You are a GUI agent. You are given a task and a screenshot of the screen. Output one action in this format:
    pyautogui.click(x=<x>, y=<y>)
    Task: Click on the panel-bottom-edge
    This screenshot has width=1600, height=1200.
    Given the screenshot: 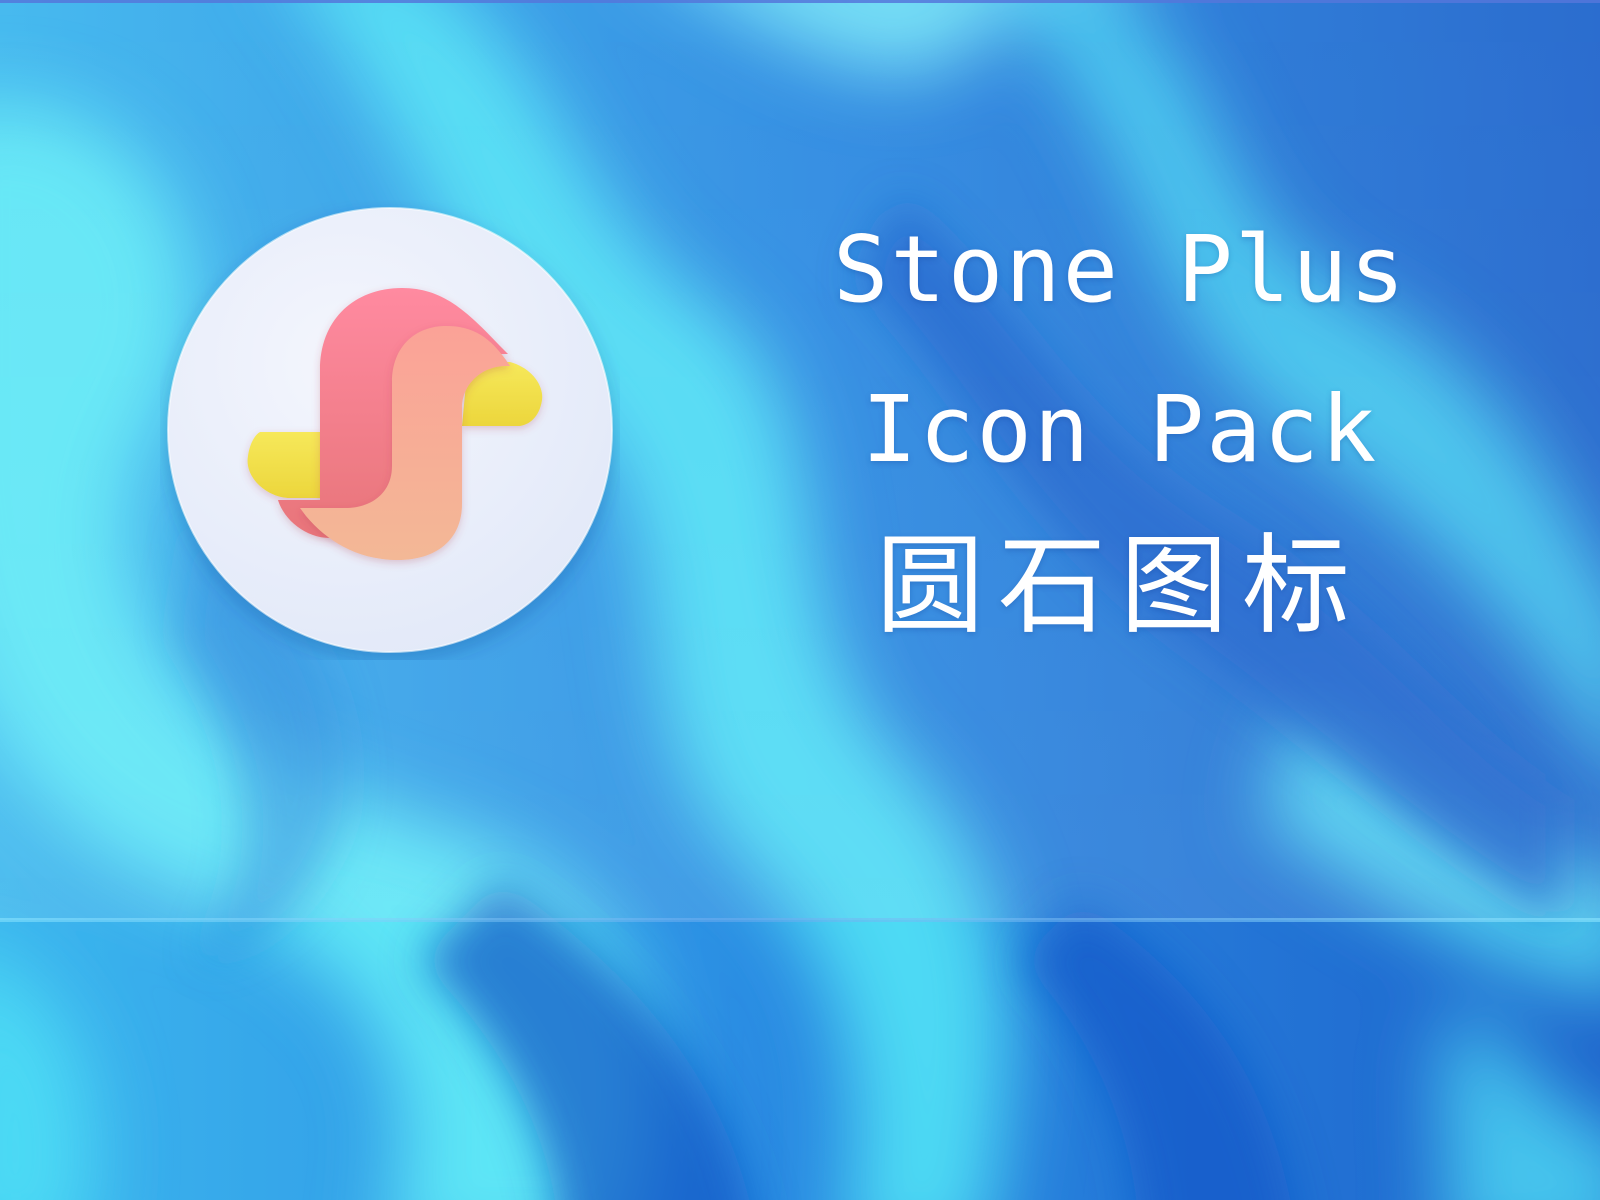 What is the action you would take?
    pyautogui.click(x=800, y=920)
    